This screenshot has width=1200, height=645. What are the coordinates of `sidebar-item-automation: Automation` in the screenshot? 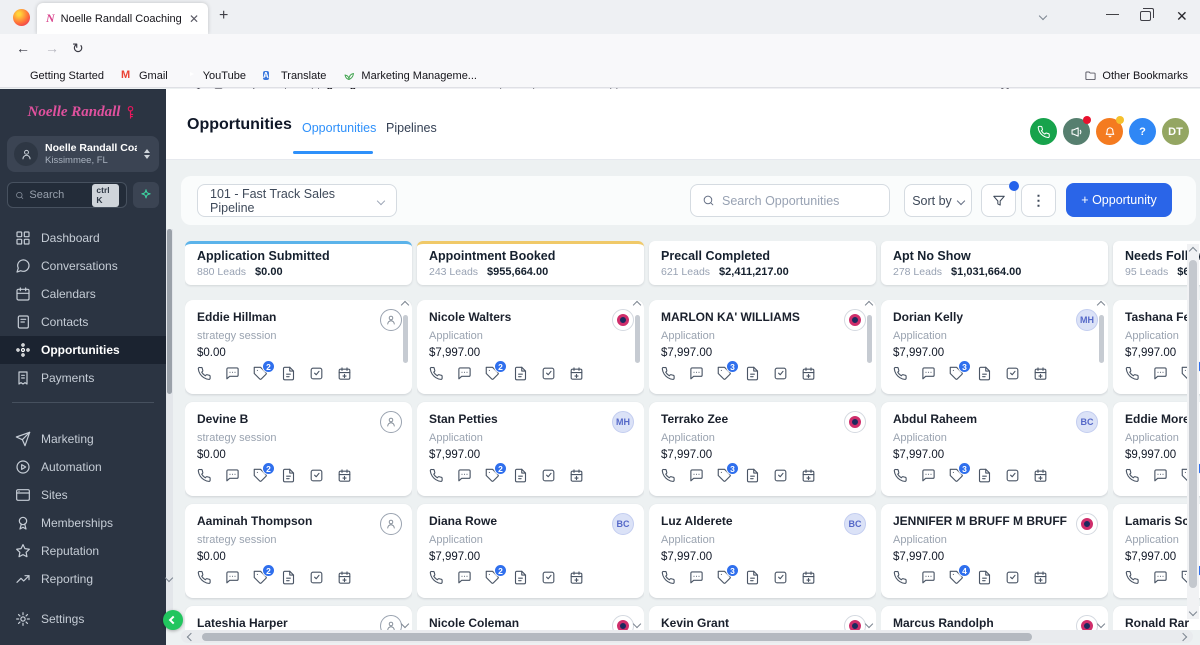 It's located at (83, 467).